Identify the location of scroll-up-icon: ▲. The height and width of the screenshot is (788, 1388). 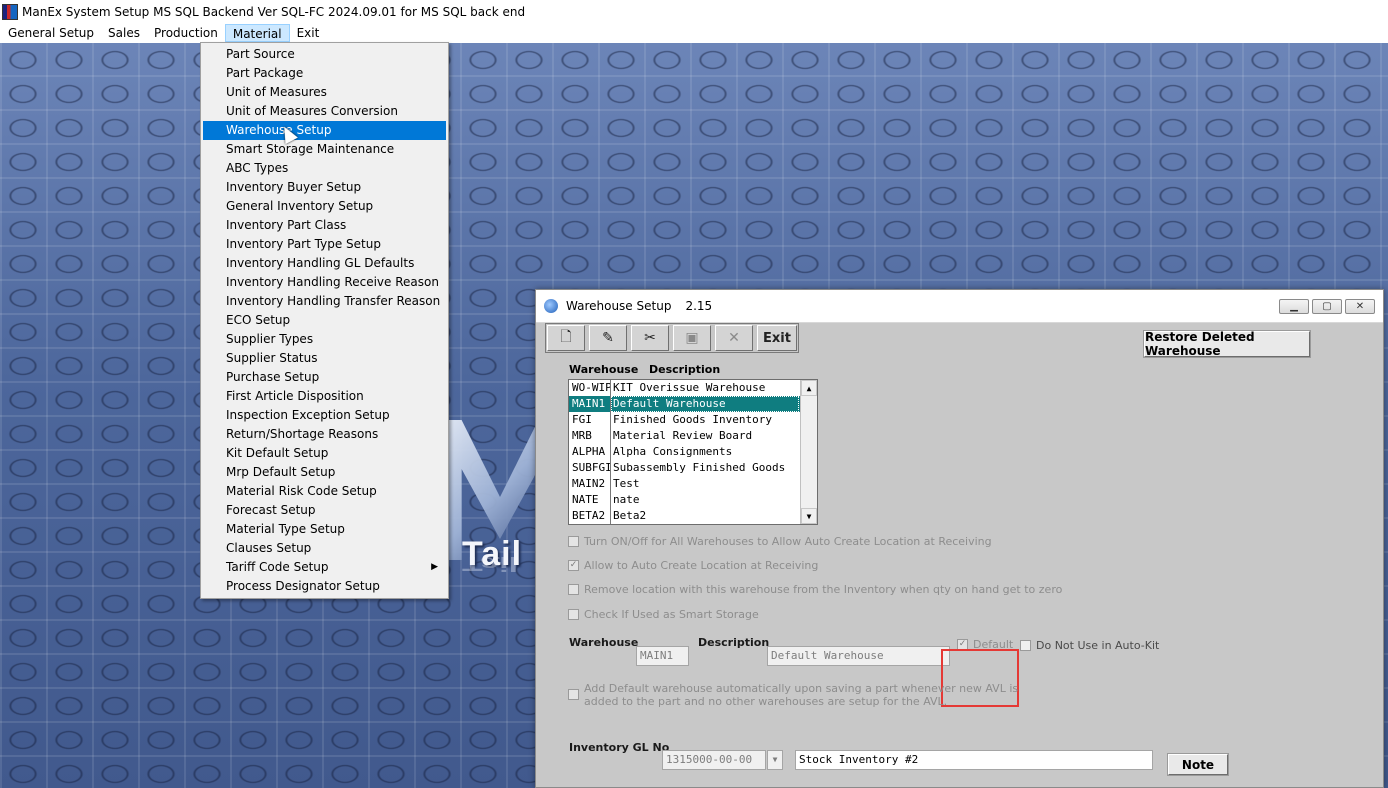
(809, 388).